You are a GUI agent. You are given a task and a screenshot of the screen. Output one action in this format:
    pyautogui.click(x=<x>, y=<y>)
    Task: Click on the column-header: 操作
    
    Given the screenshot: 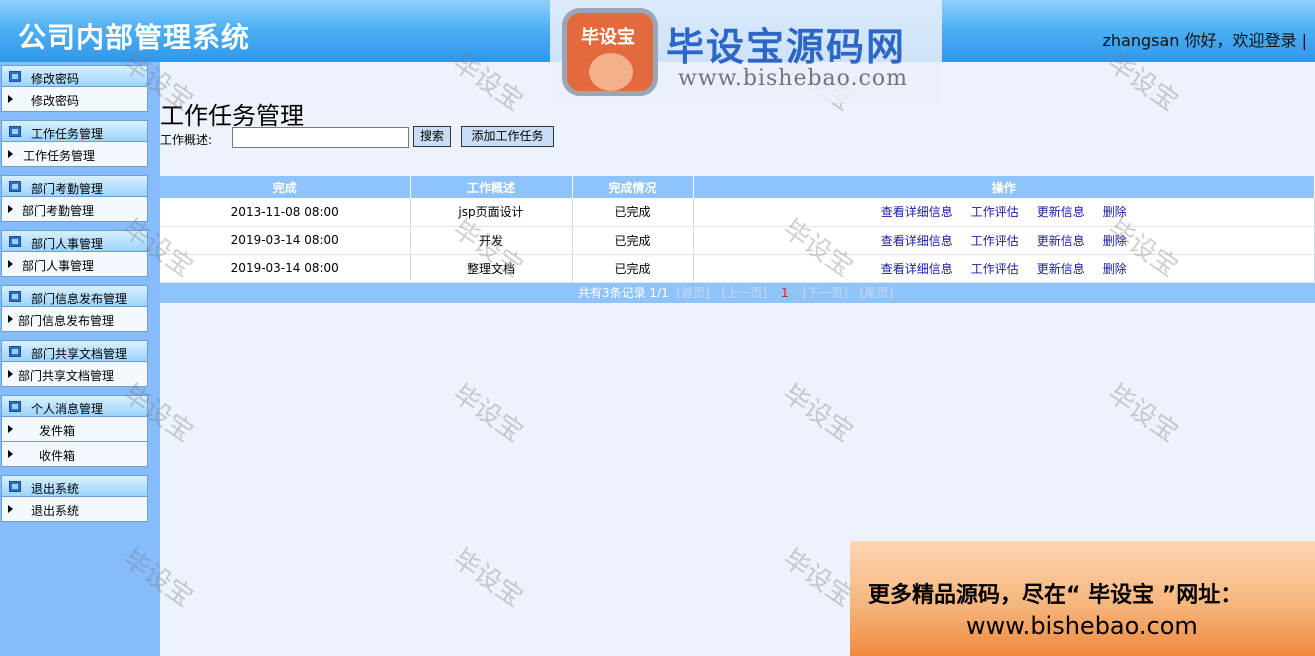 What is the action you would take?
    pyautogui.click(x=1004, y=187)
    